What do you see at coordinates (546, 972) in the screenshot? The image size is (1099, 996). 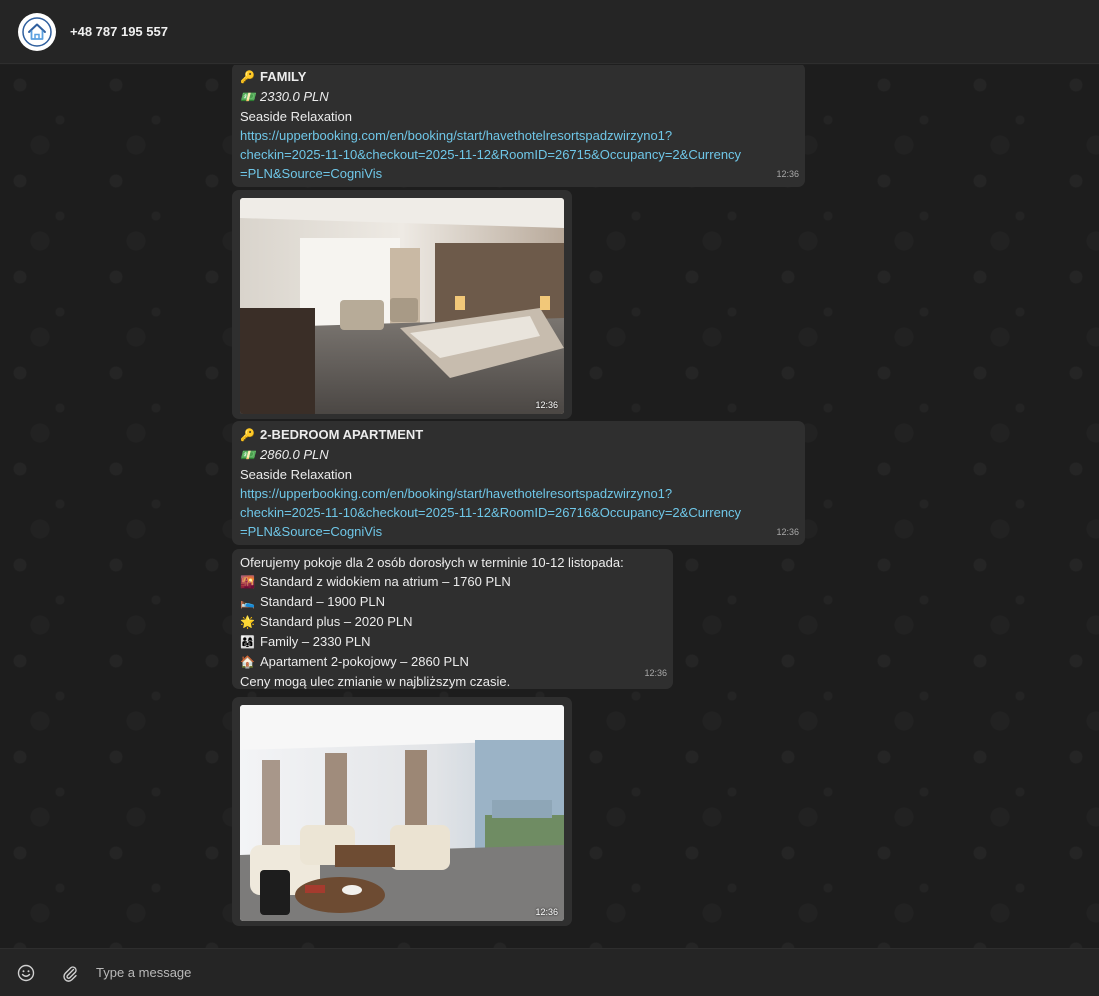 I see `message-input` at bounding box center [546, 972].